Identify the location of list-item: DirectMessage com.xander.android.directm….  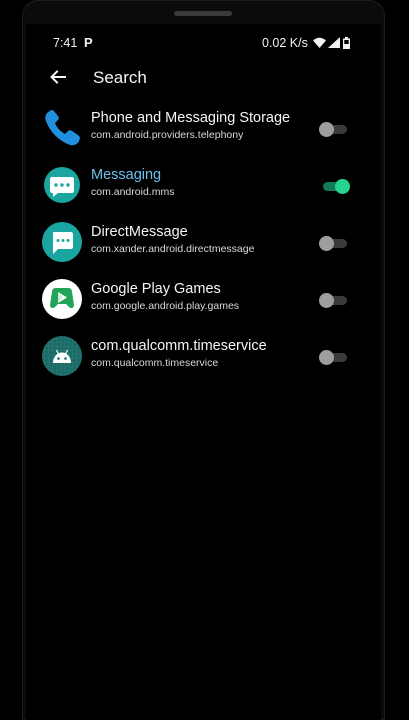
(203, 246).